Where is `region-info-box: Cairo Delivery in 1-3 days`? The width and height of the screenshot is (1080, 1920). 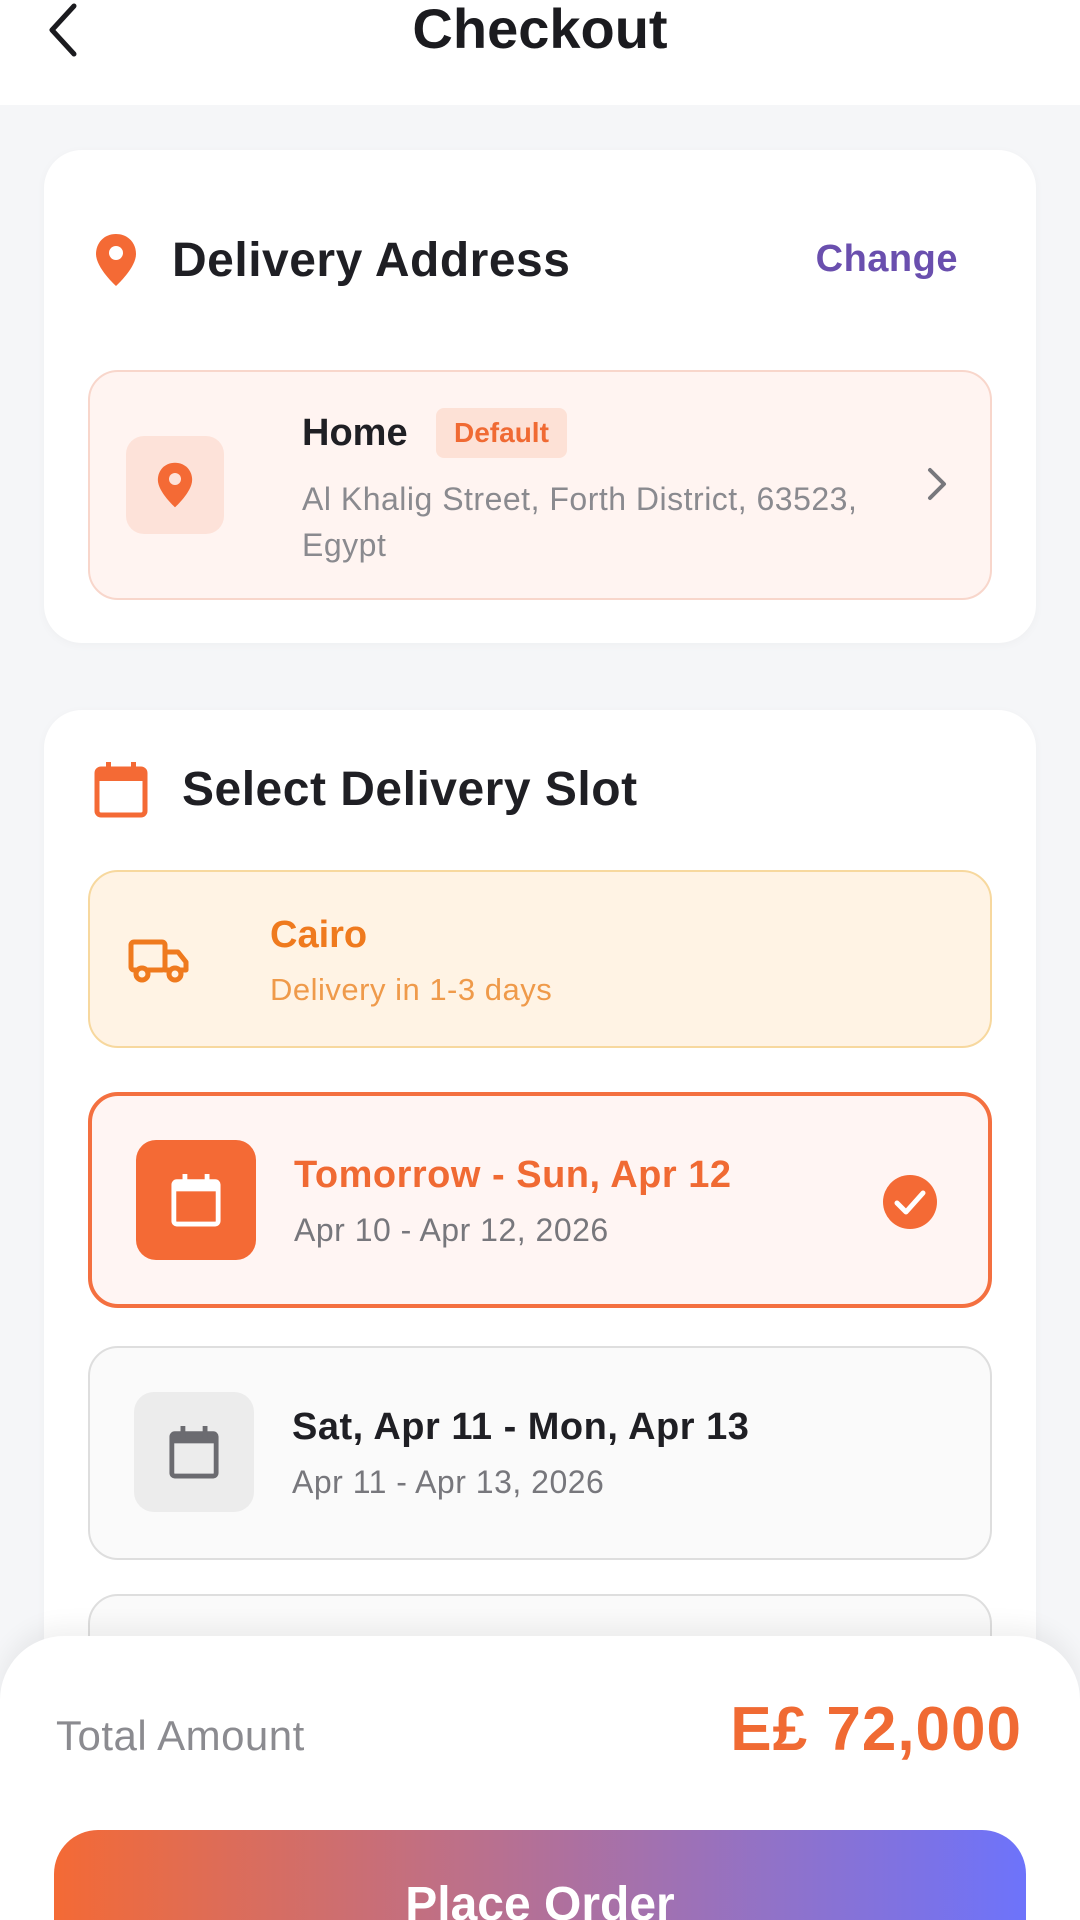
region-info-box: Cairo Delivery in 1-3 days is located at coordinates (540, 959).